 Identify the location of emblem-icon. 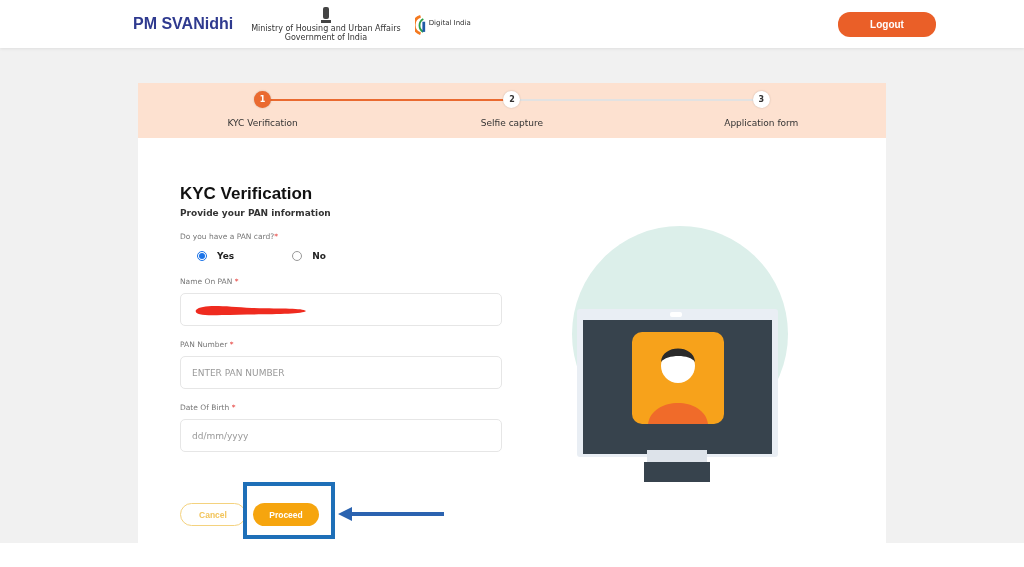
(325, 15).